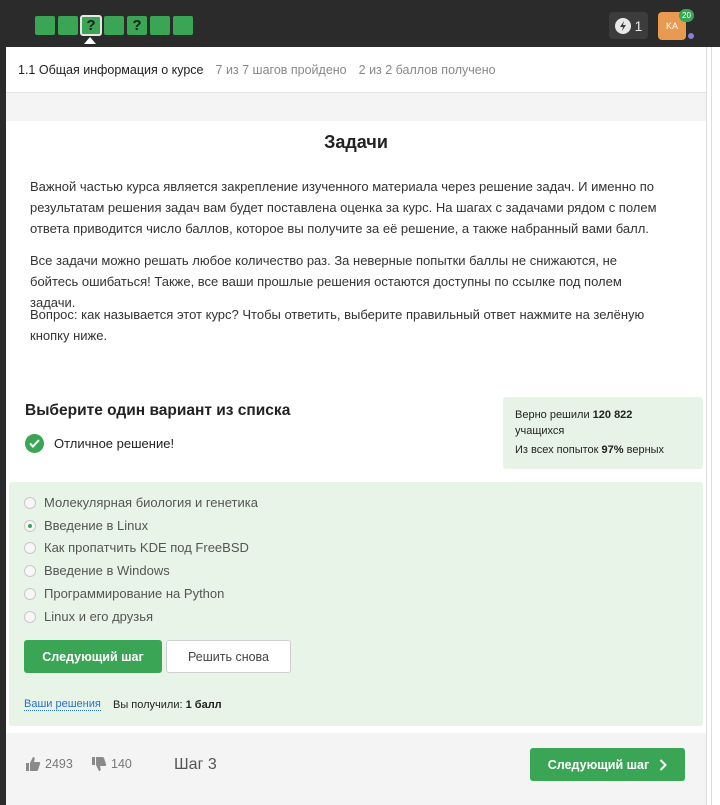  I want to click on score-received: Вы получили: 1 балл, so click(167, 705).